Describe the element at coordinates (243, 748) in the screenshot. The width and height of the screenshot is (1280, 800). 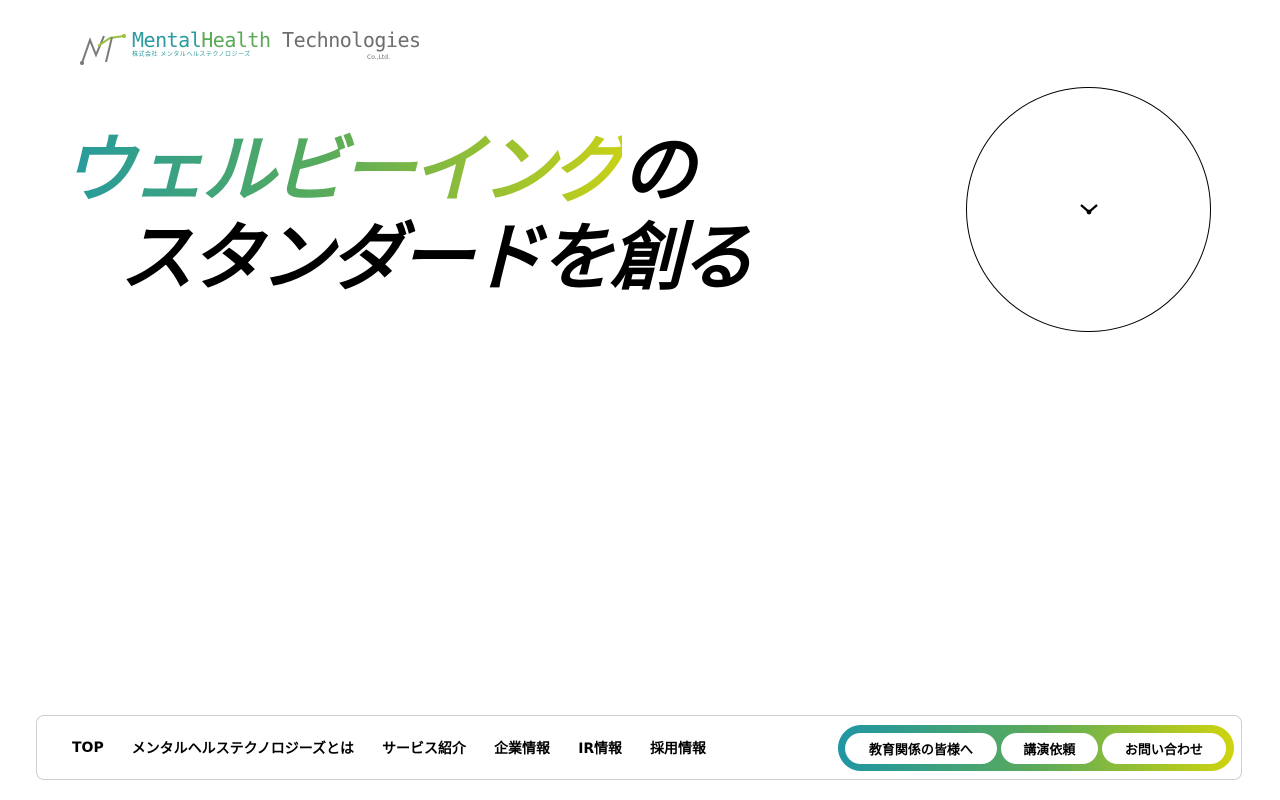
I see `nav-link-about: メンタルヘルステクノロジーズとは` at that location.